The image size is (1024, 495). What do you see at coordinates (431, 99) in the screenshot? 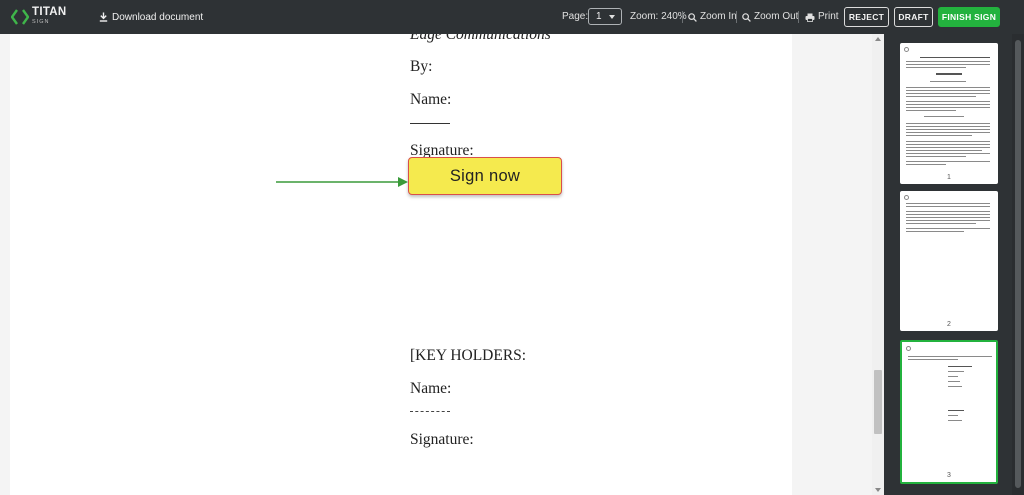
I see `doc-name-label: Name:` at bounding box center [431, 99].